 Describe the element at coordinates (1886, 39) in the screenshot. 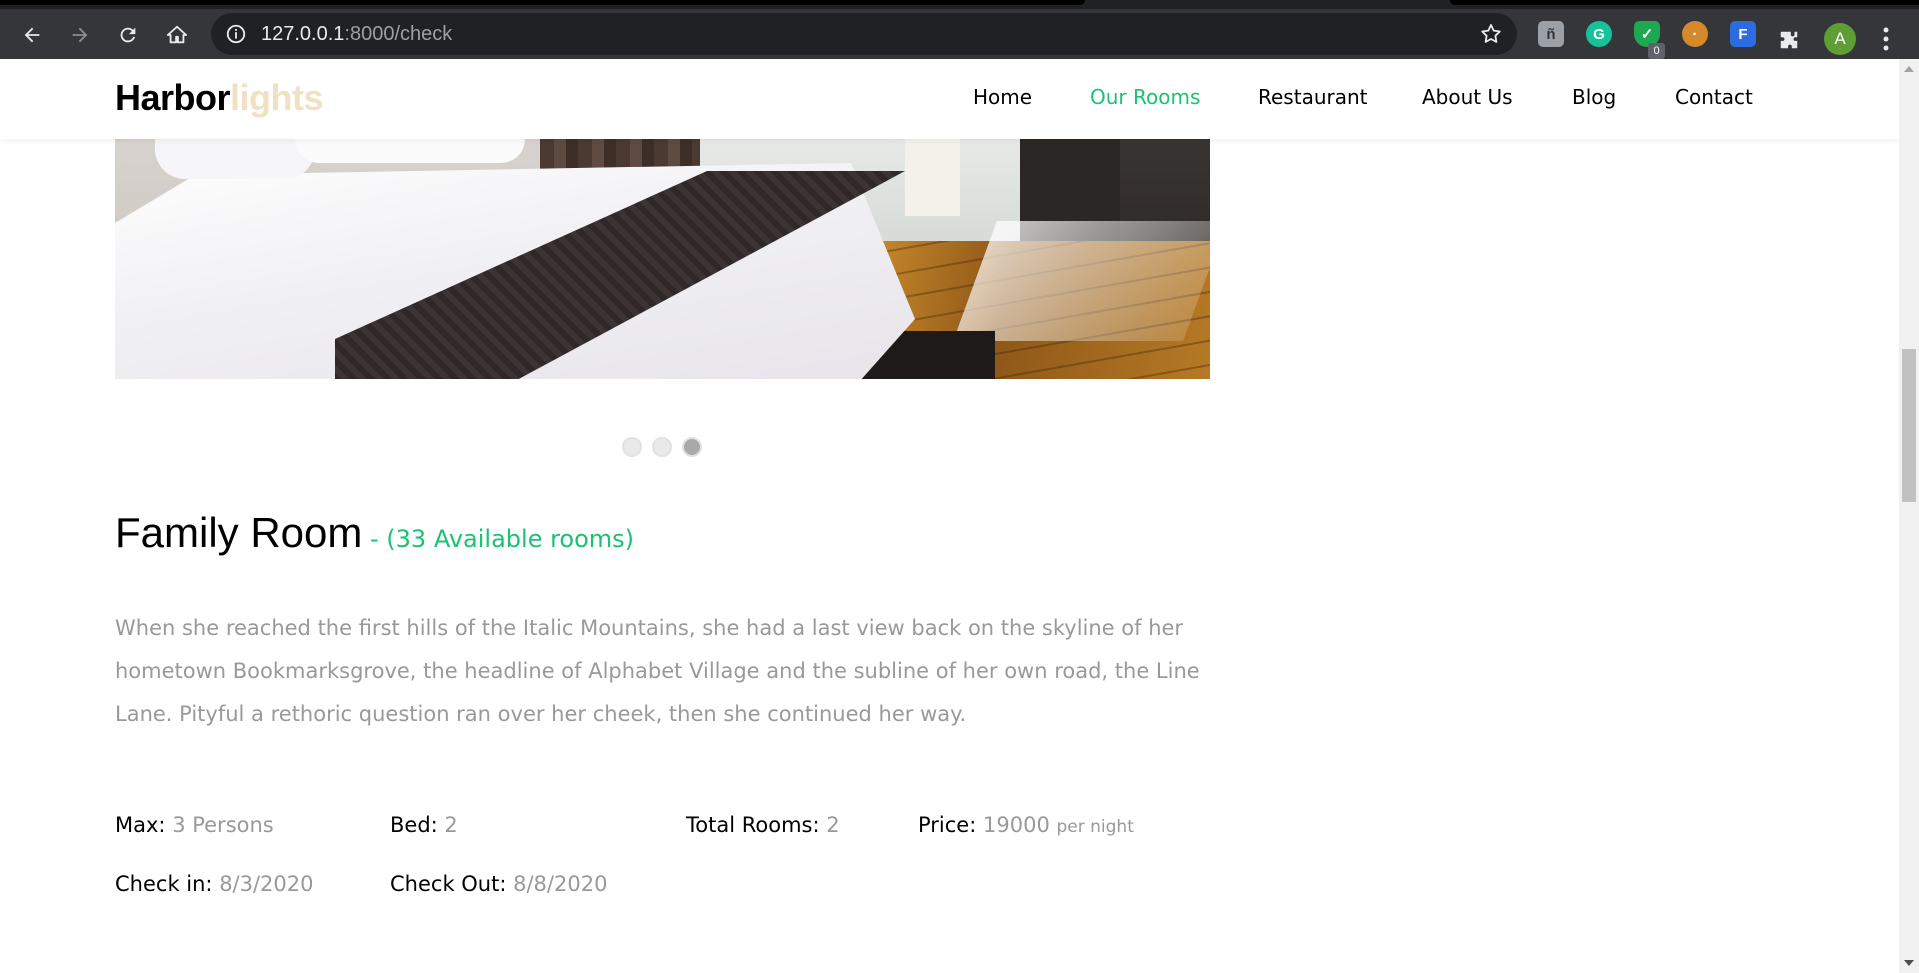

I see `kebab-menu-icon` at that location.